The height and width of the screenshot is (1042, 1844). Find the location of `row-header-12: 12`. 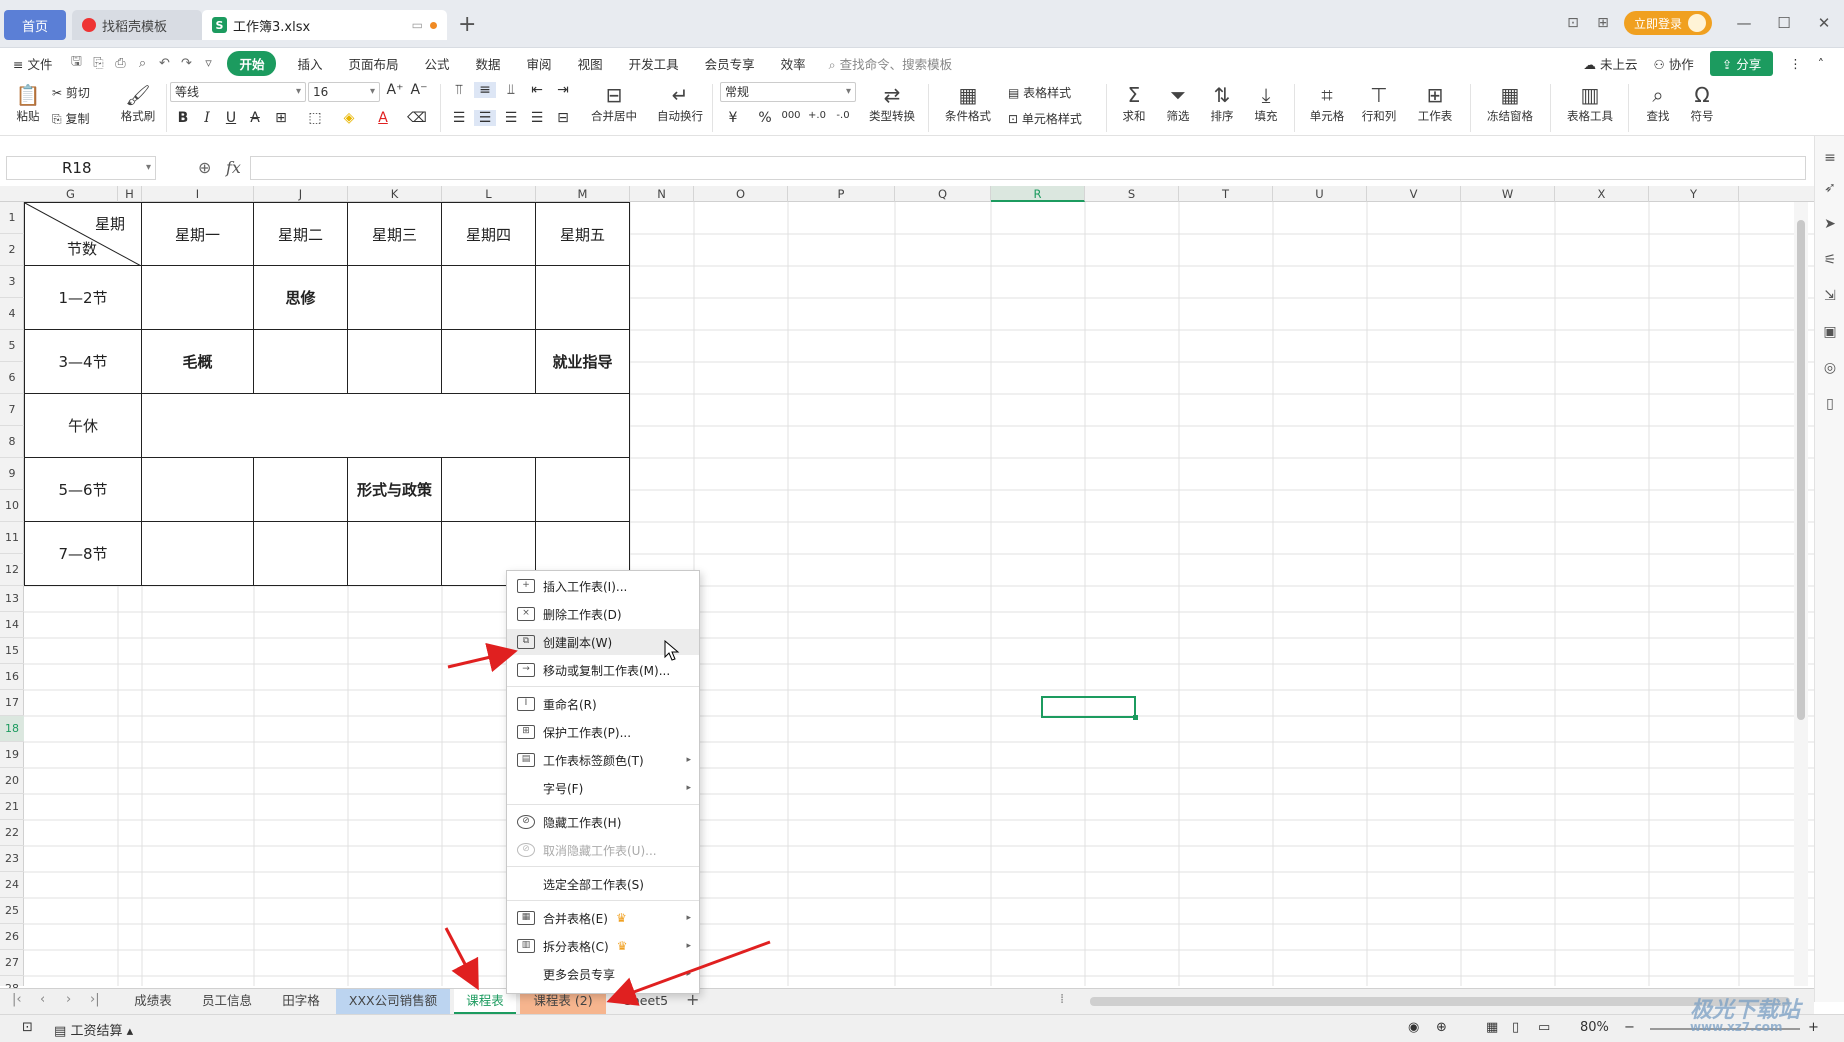

row-header-12: 12 is located at coordinates (12, 570).